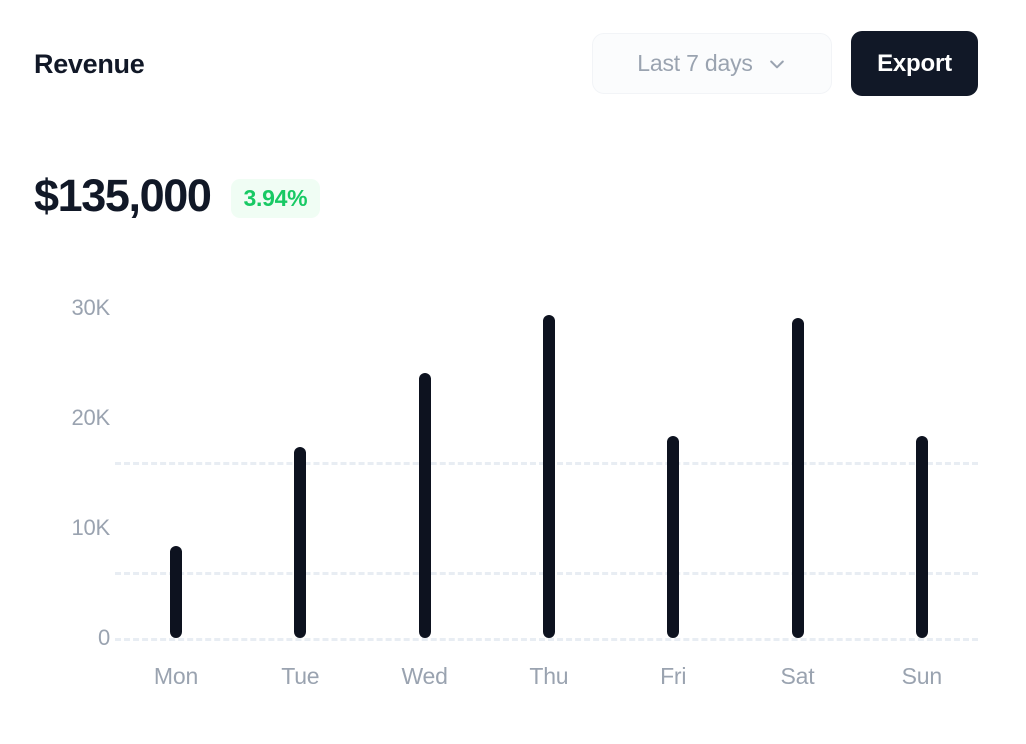 The width and height of the screenshot is (1026, 744). I want to click on x-axis-tick-label: Thu, so click(549, 676).